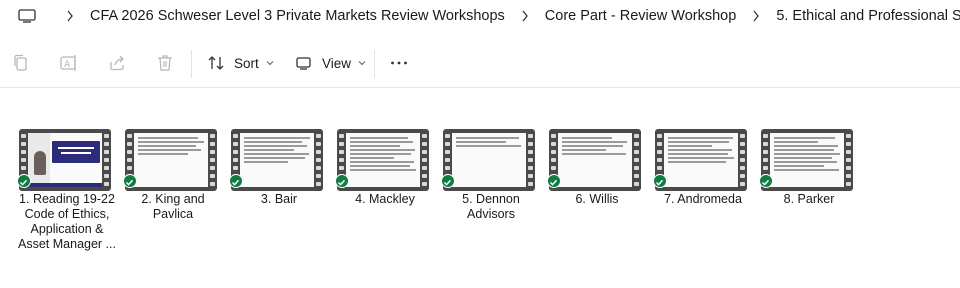 Image resolution: width=960 pixels, height=288 pixels. I want to click on more-options-icon, so click(399, 63).